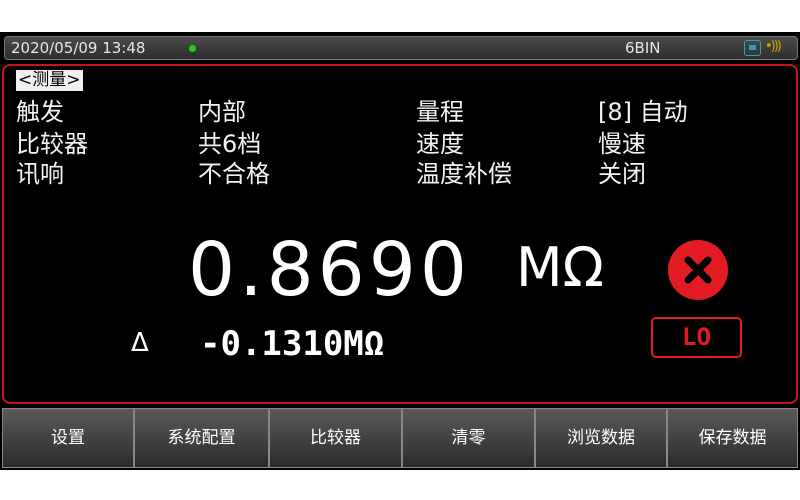 The height and width of the screenshot is (500, 800). I want to click on comparator-button: 比较器, so click(335, 438).